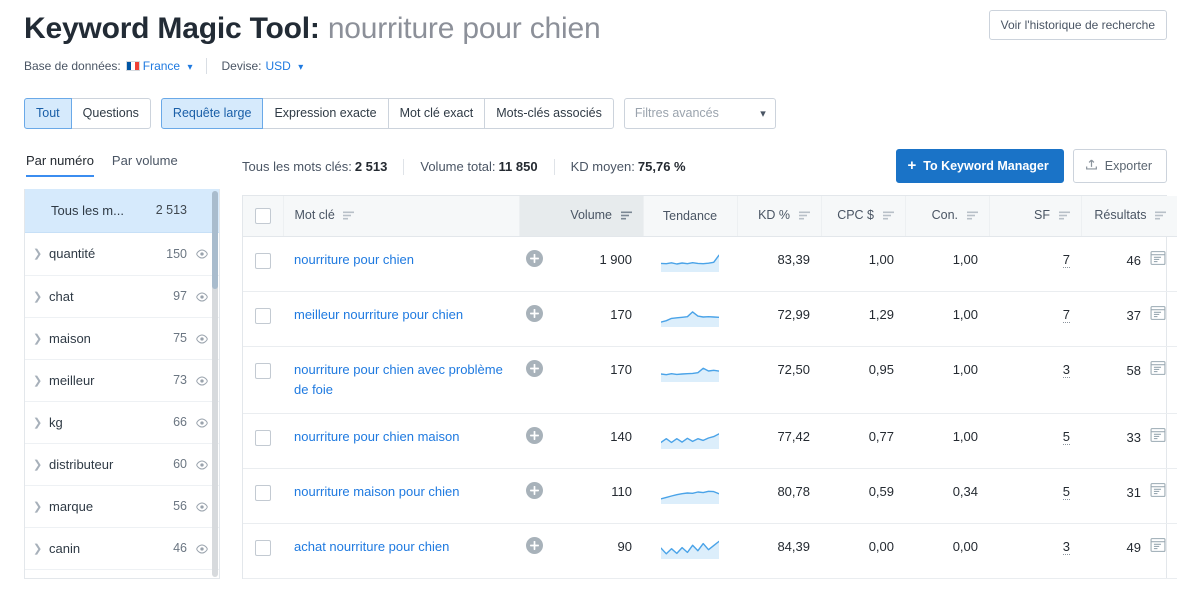 This screenshot has width=1191, height=614. I want to click on column-header-competition: Con., so click(947, 216).